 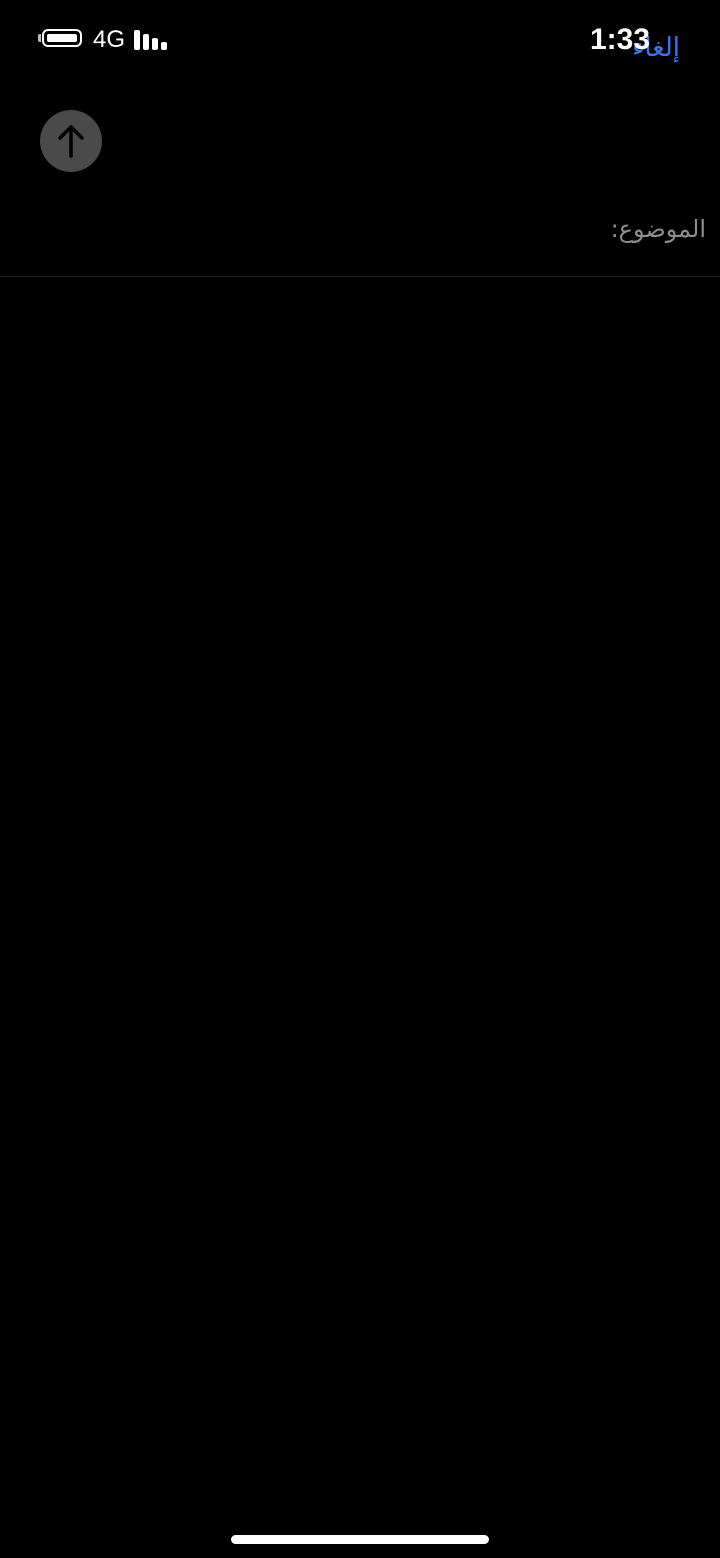 I want to click on status-bar: 4G إلغاء 1:33, so click(x=360, y=40).